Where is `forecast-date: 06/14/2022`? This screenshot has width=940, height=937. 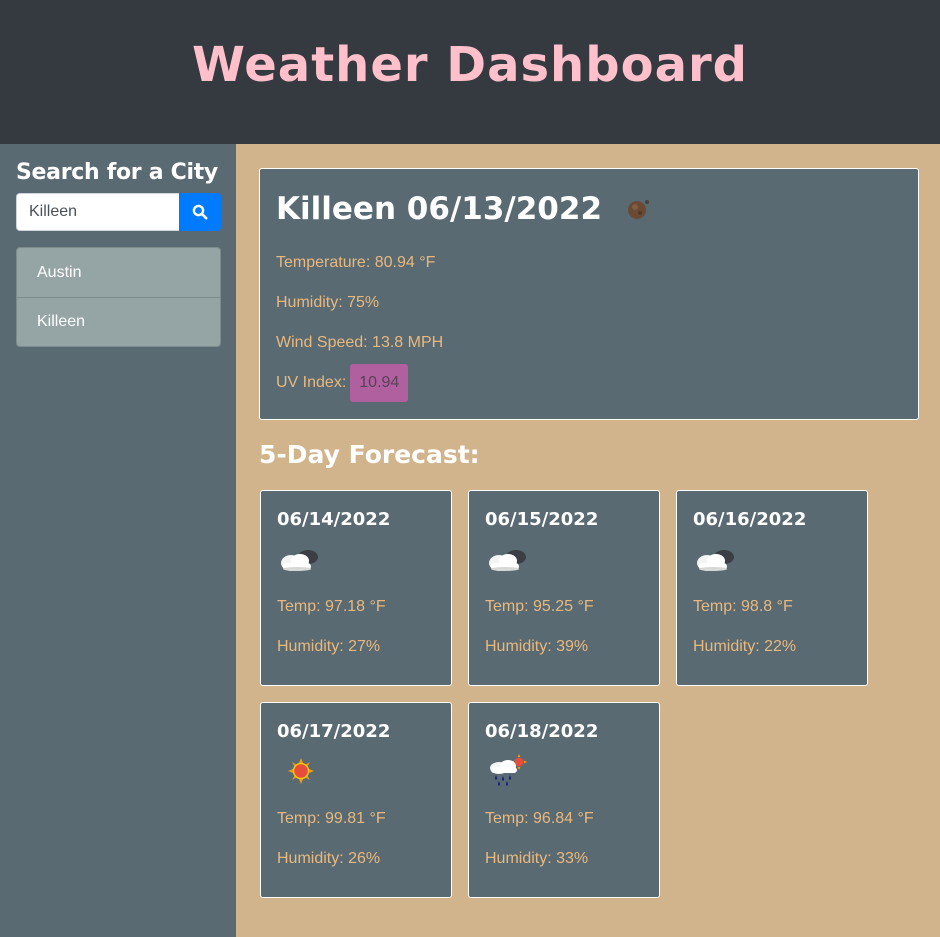
forecast-date: 06/14/2022 is located at coordinates (334, 519).